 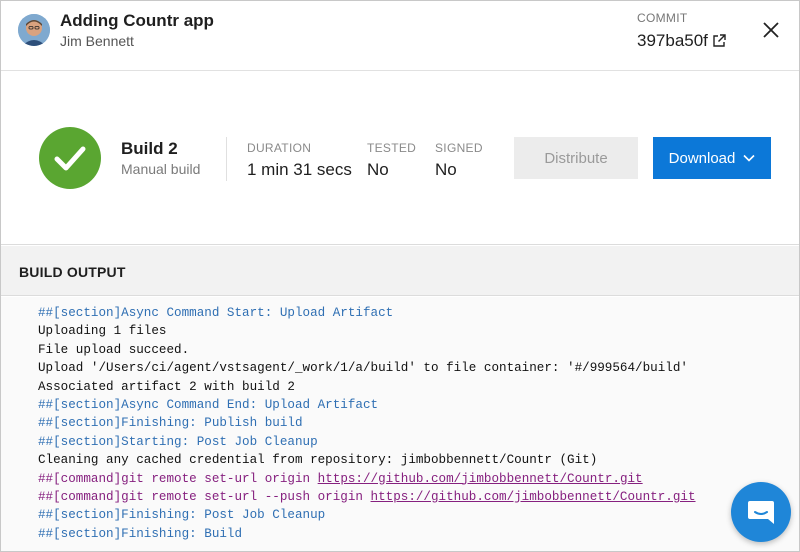 I want to click on commit-hash: 397ba50f, so click(x=672, y=41).